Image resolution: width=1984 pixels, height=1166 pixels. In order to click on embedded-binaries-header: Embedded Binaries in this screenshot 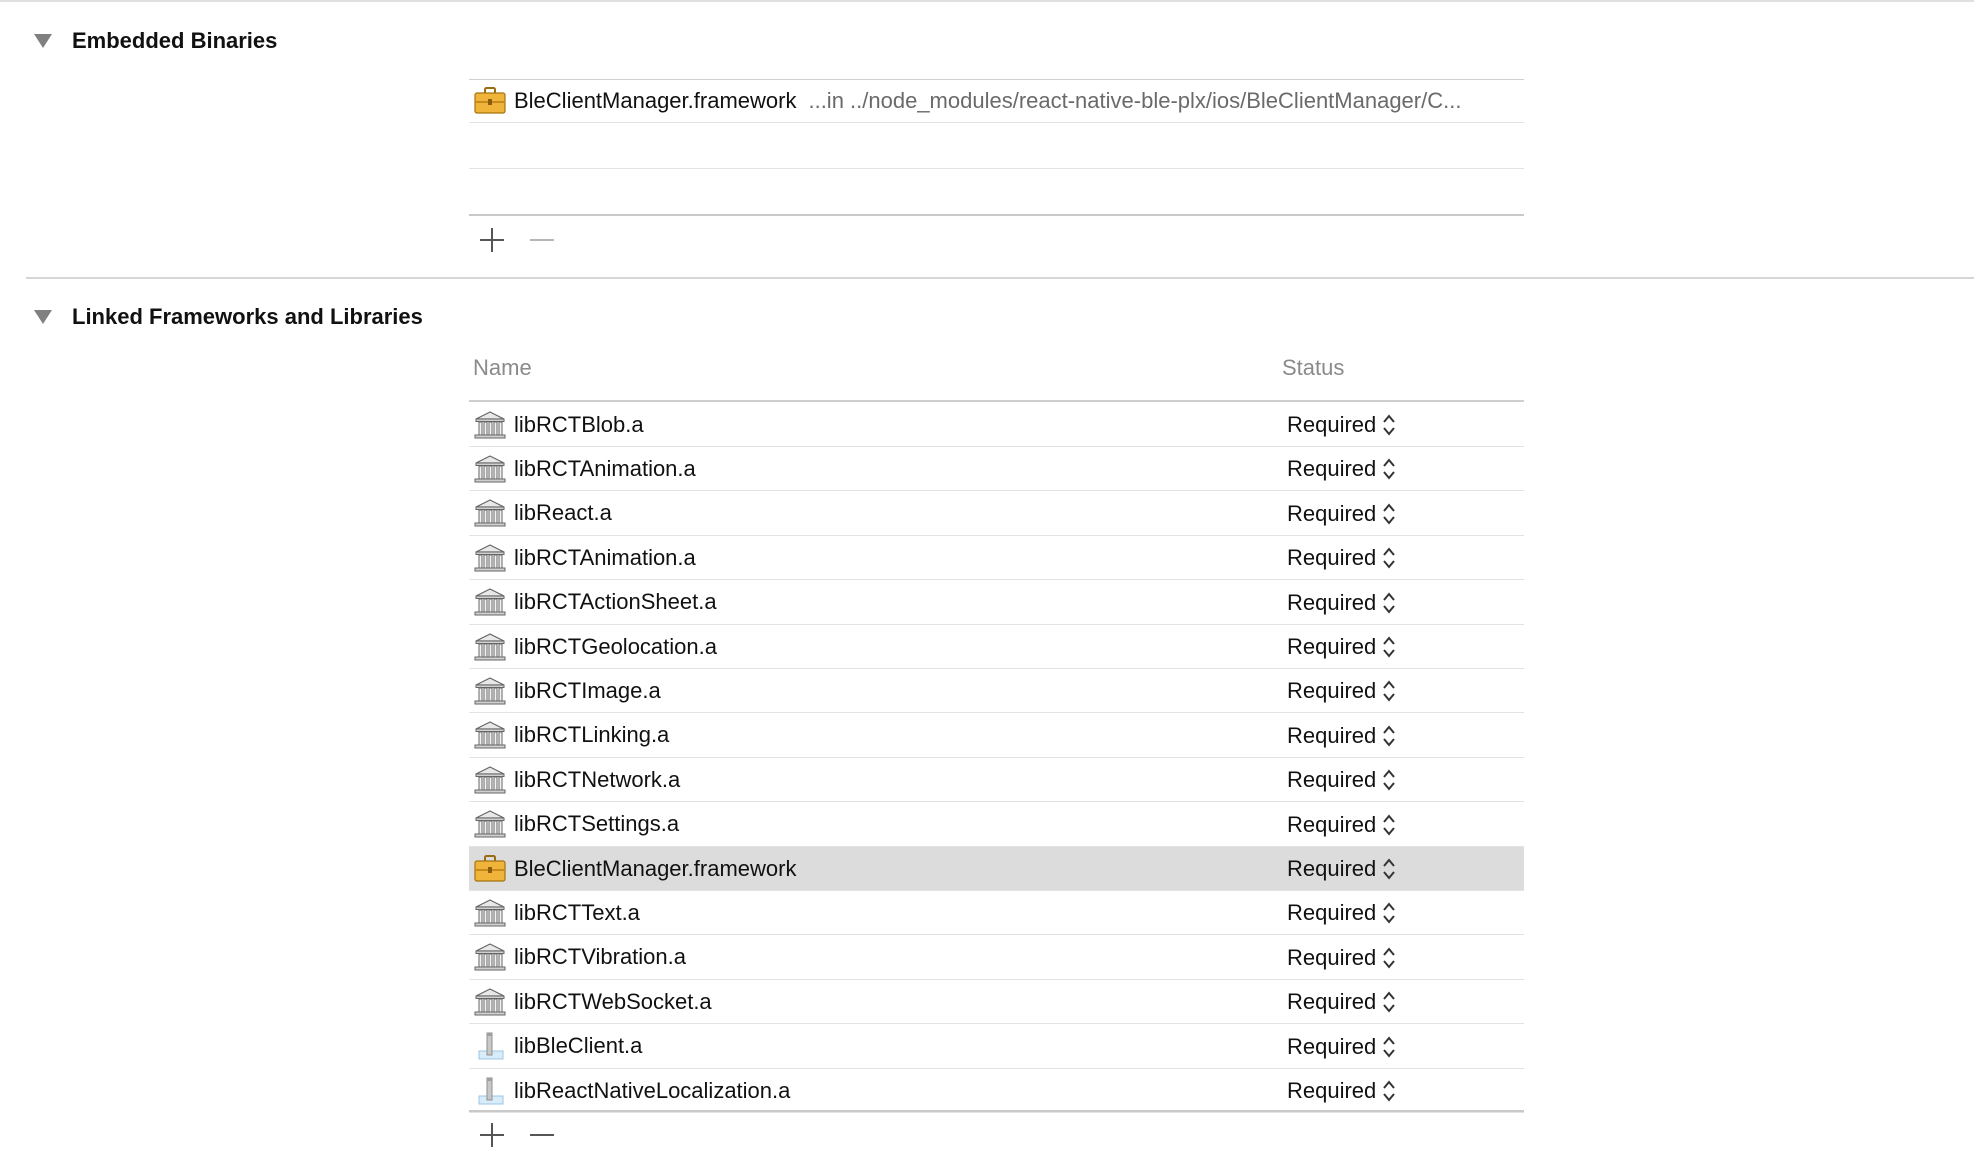, I will do `click(155, 41)`.